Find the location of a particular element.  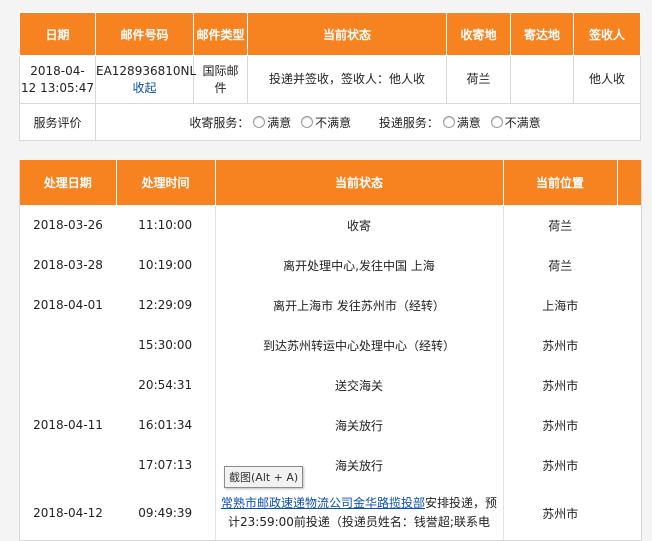

row-status-text1: 安排投递，预 is located at coordinates (461, 503).